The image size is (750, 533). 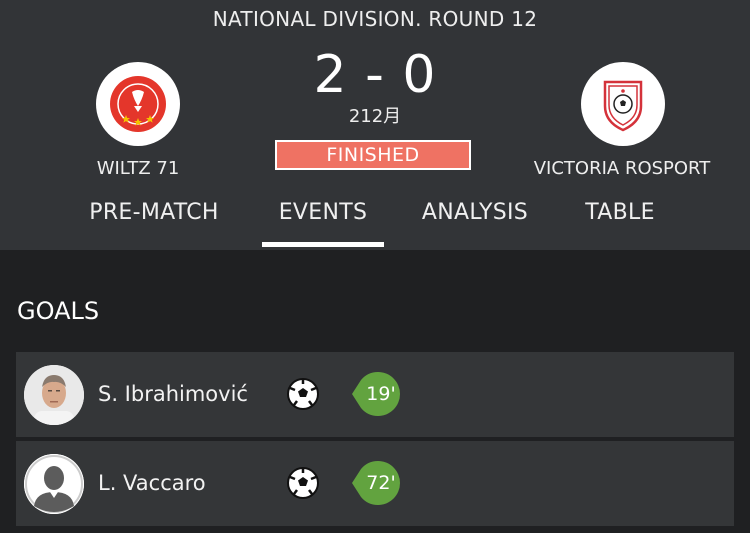 What do you see at coordinates (373, 155) in the screenshot?
I see `status-badge: FINISHED` at bounding box center [373, 155].